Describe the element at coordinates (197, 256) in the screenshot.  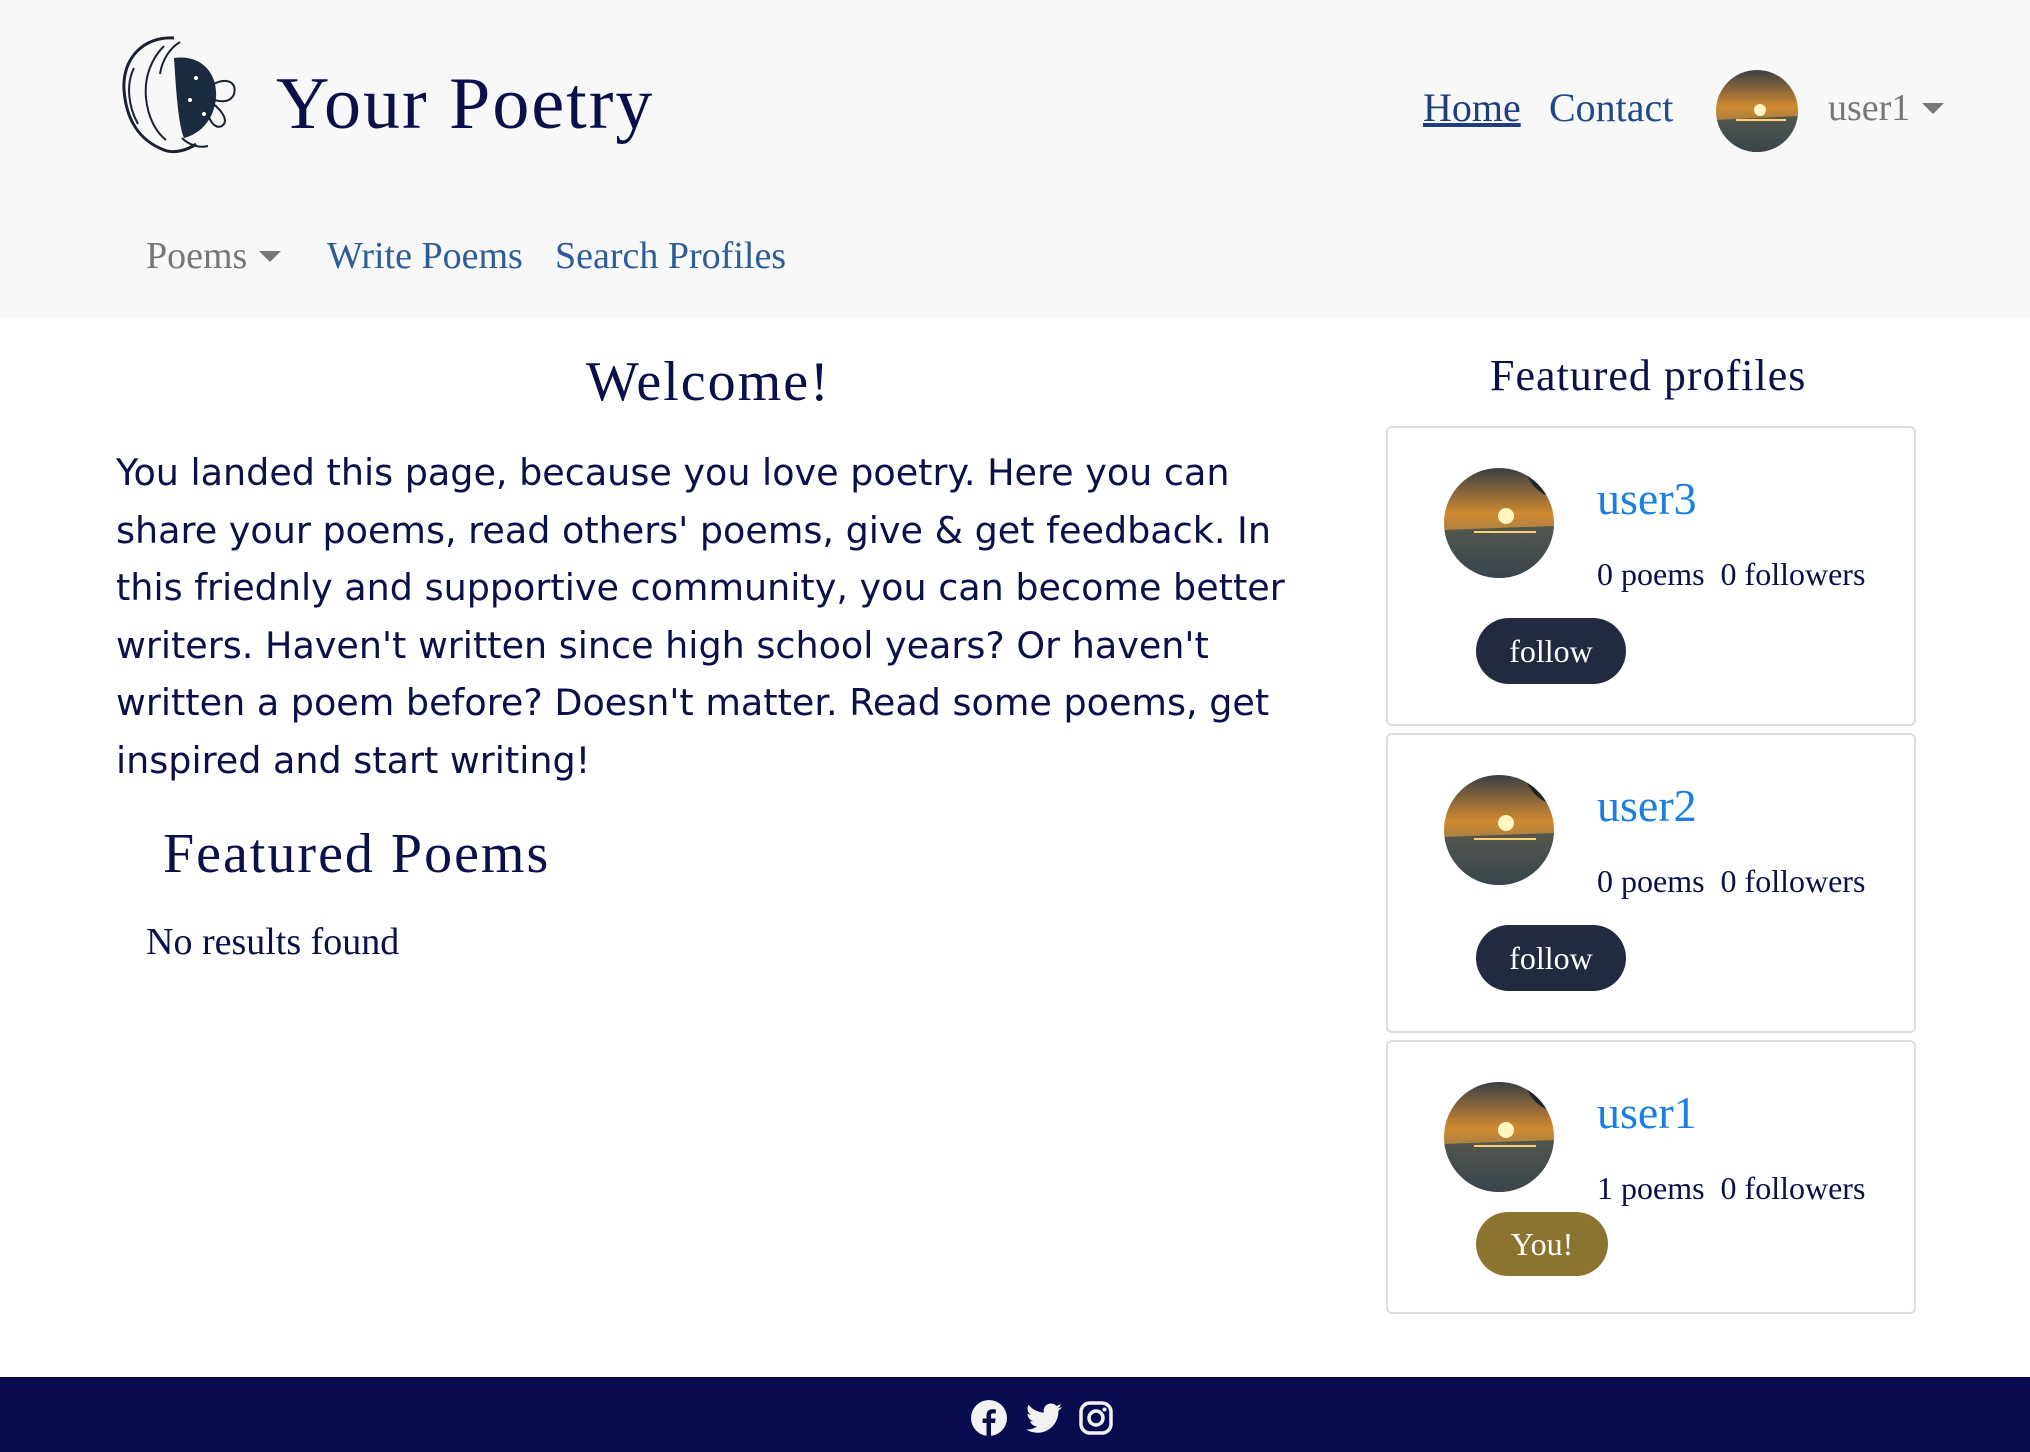
I see `poems-dropdown-label: Poems` at that location.